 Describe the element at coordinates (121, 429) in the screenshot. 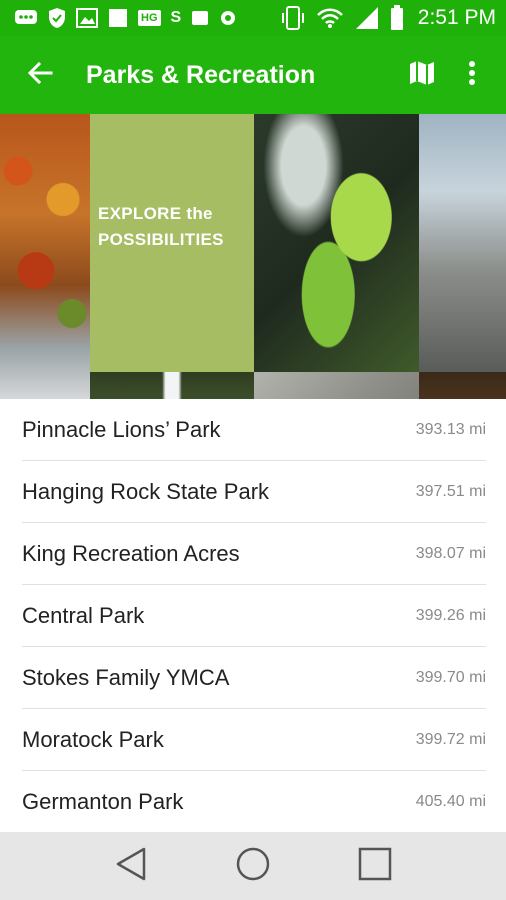

I see `park-name: Pinnacle Lions’ Park` at that location.